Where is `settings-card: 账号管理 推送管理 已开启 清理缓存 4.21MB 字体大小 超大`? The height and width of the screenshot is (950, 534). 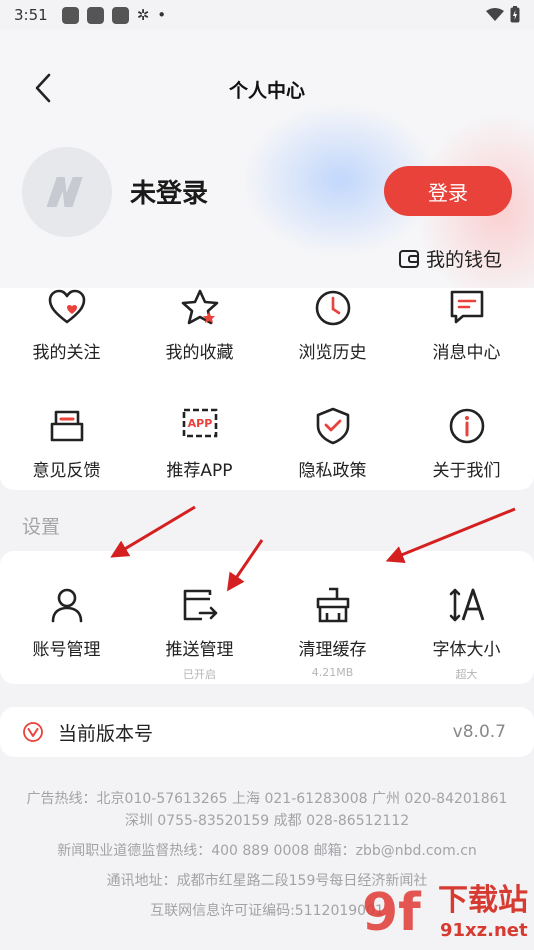 settings-card: 账号管理 推送管理 已开启 清理缓存 4.21MB 字体大小 超大 is located at coordinates (267, 617).